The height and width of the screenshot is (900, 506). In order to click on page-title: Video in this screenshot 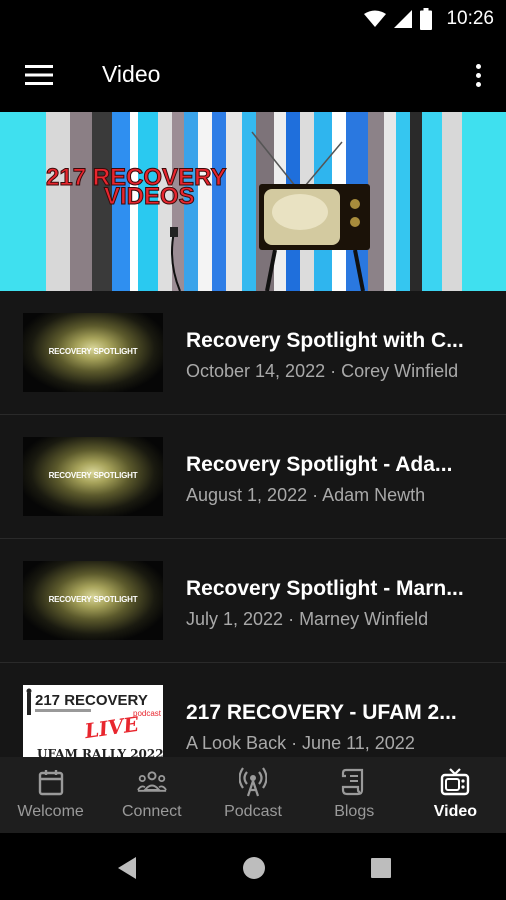, I will do `click(131, 74)`.